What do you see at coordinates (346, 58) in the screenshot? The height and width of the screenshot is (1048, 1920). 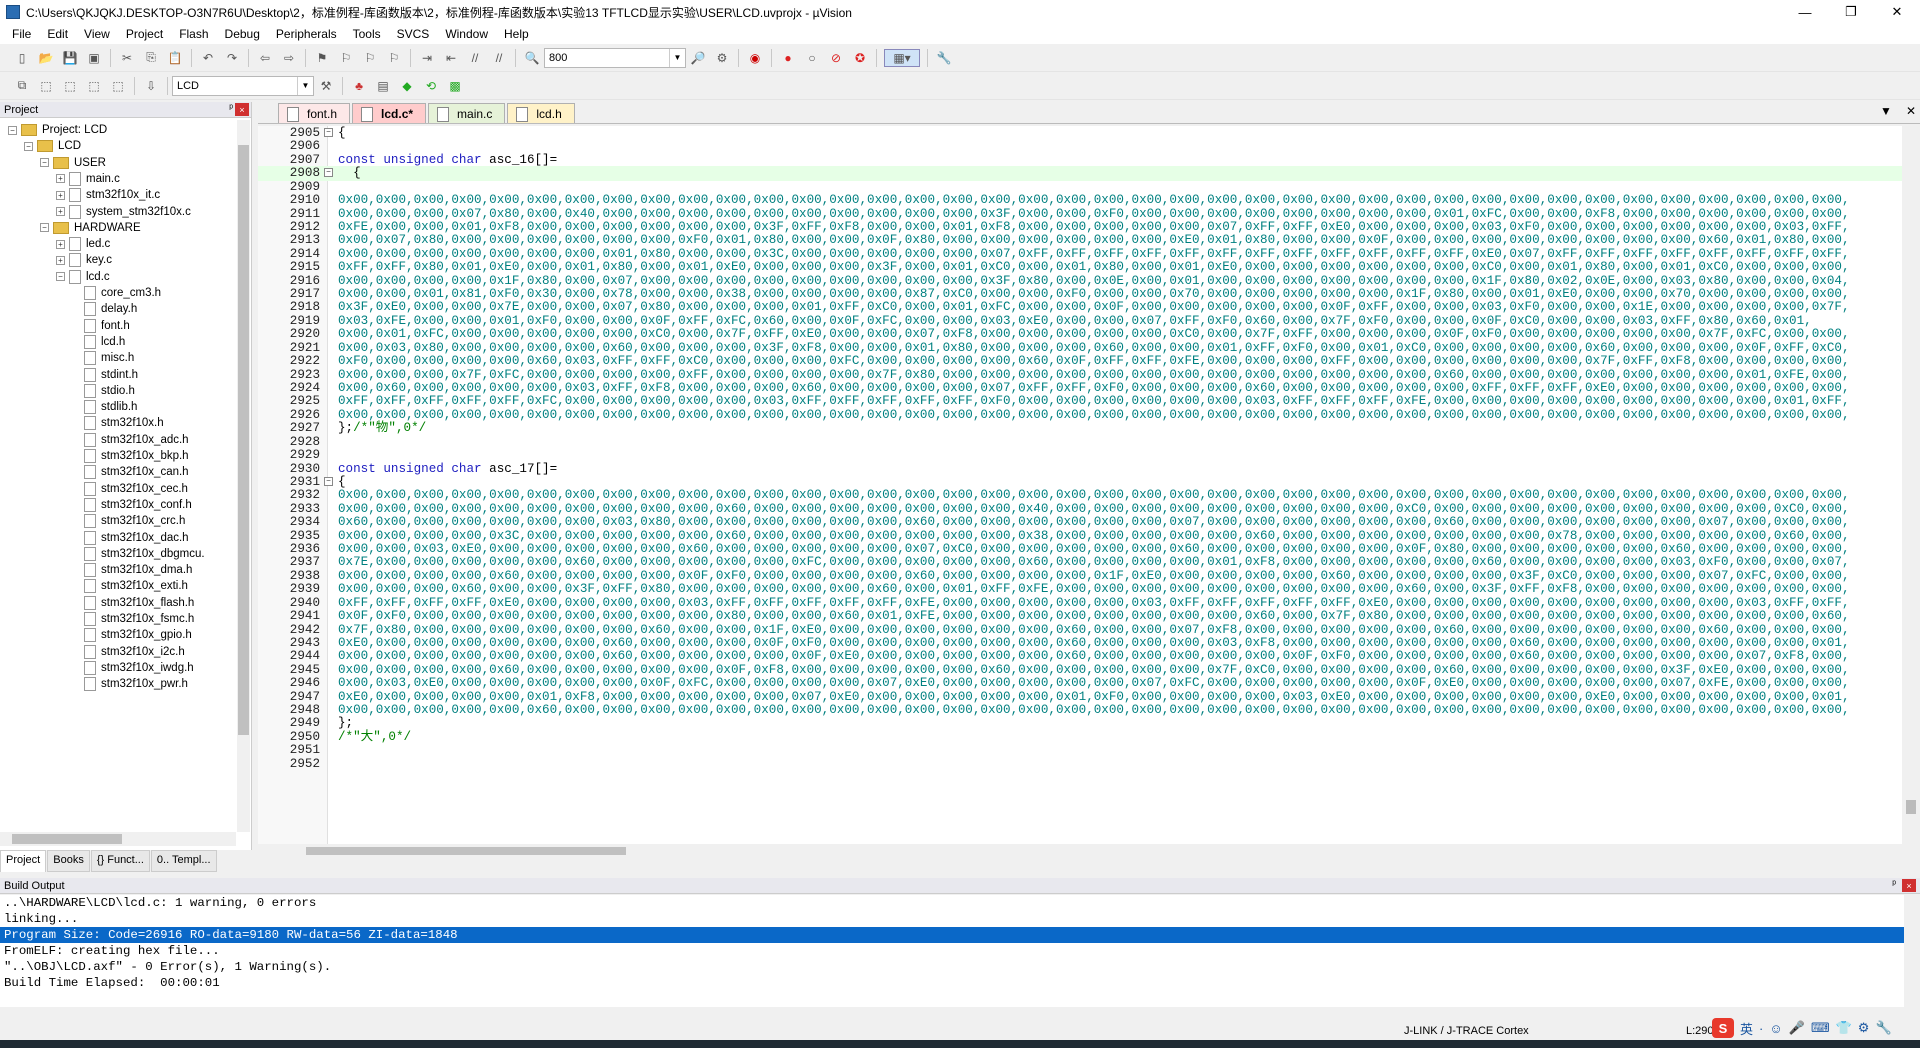 I see `bookmark-prev-icon: ⚐` at bounding box center [346, 58].